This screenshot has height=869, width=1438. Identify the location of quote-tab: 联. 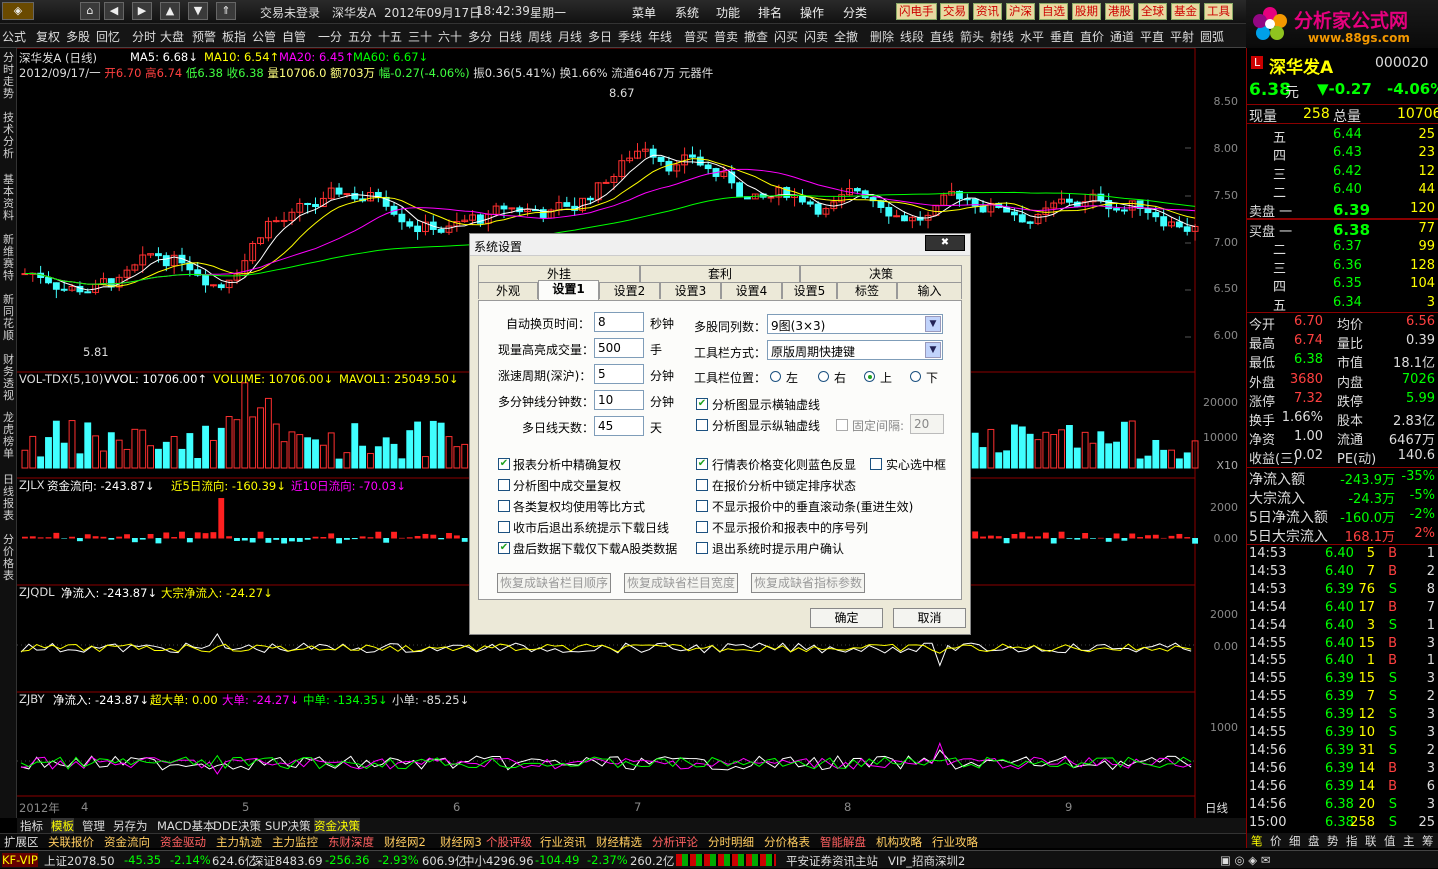
(1371, 841).